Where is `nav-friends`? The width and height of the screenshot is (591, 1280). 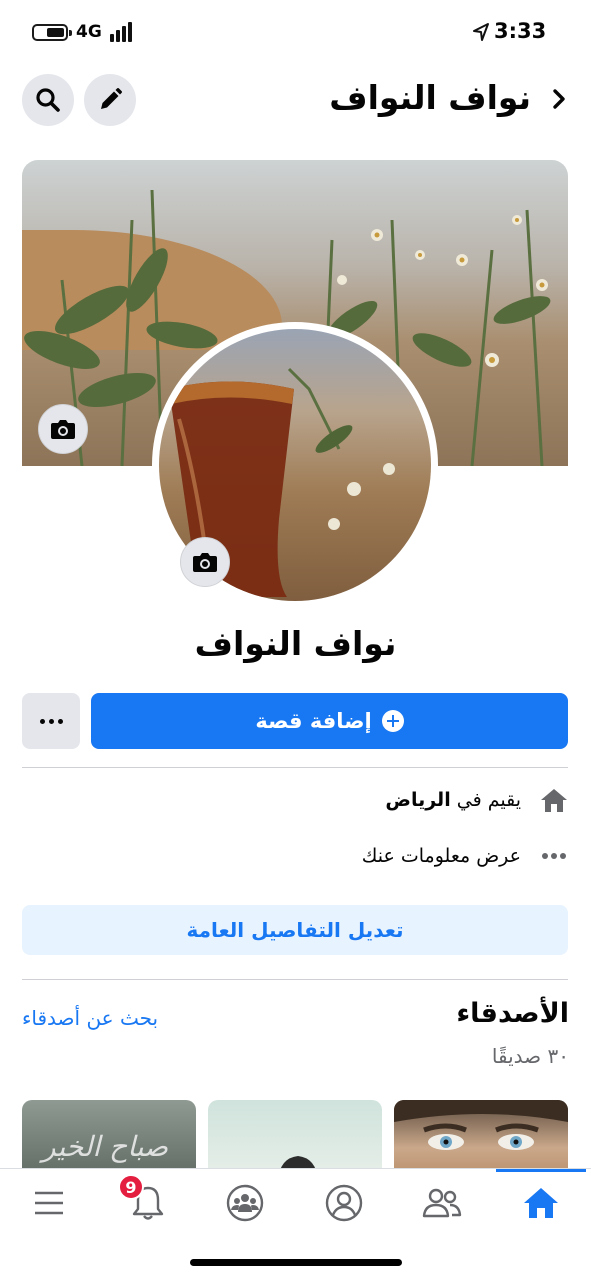
nav-friends is located at coordinates (442, 1203).